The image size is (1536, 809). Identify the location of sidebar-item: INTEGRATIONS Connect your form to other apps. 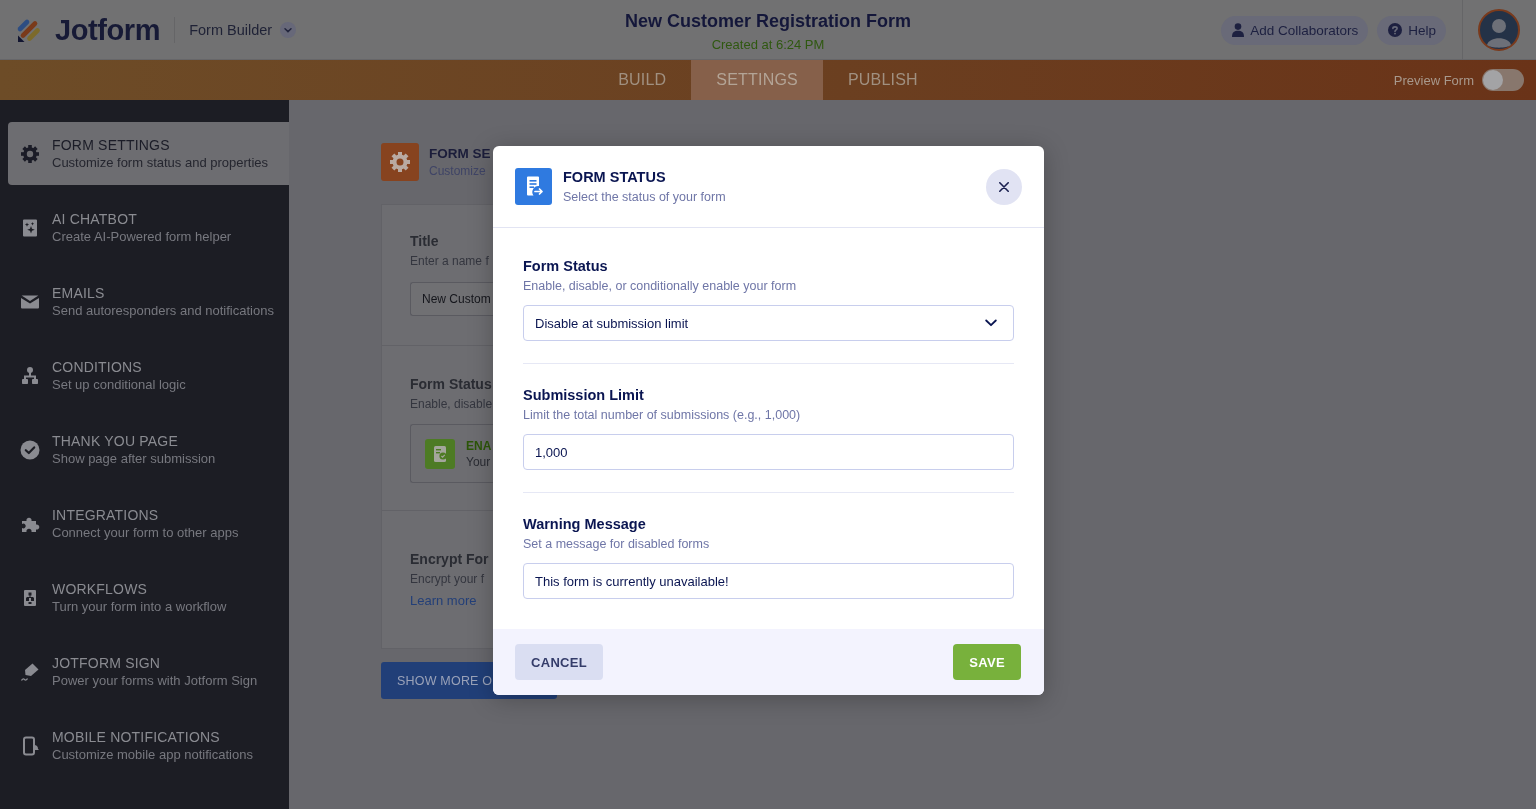
(148, 523).